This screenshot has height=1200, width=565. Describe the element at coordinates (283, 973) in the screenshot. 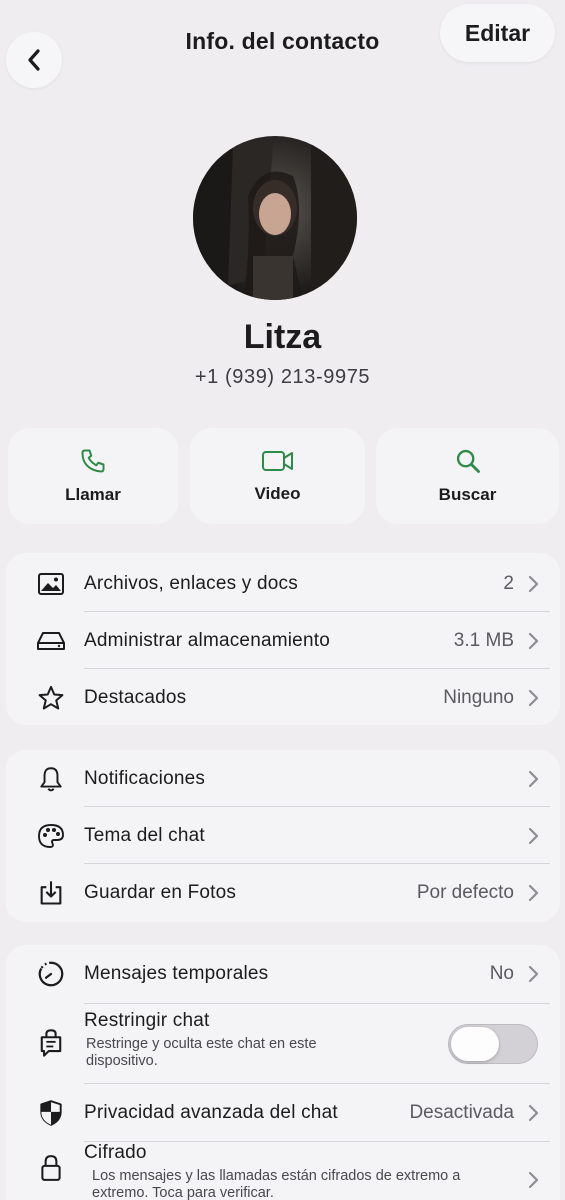

I see `temporary-messages-row: Mensajes temporales No` at that location.